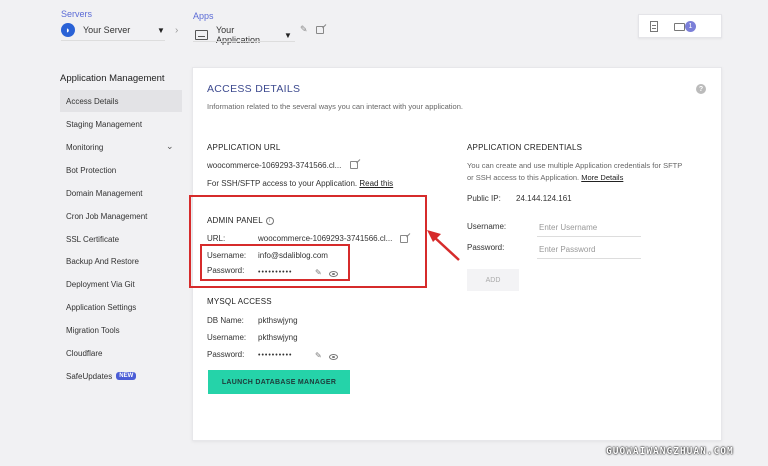 The height and width of the screenshot is (466, 768). What do you see at coordinates (487, 226) in the screenshot?
I see `credentials-username-label: Username:` at bounding box center [487, 226].